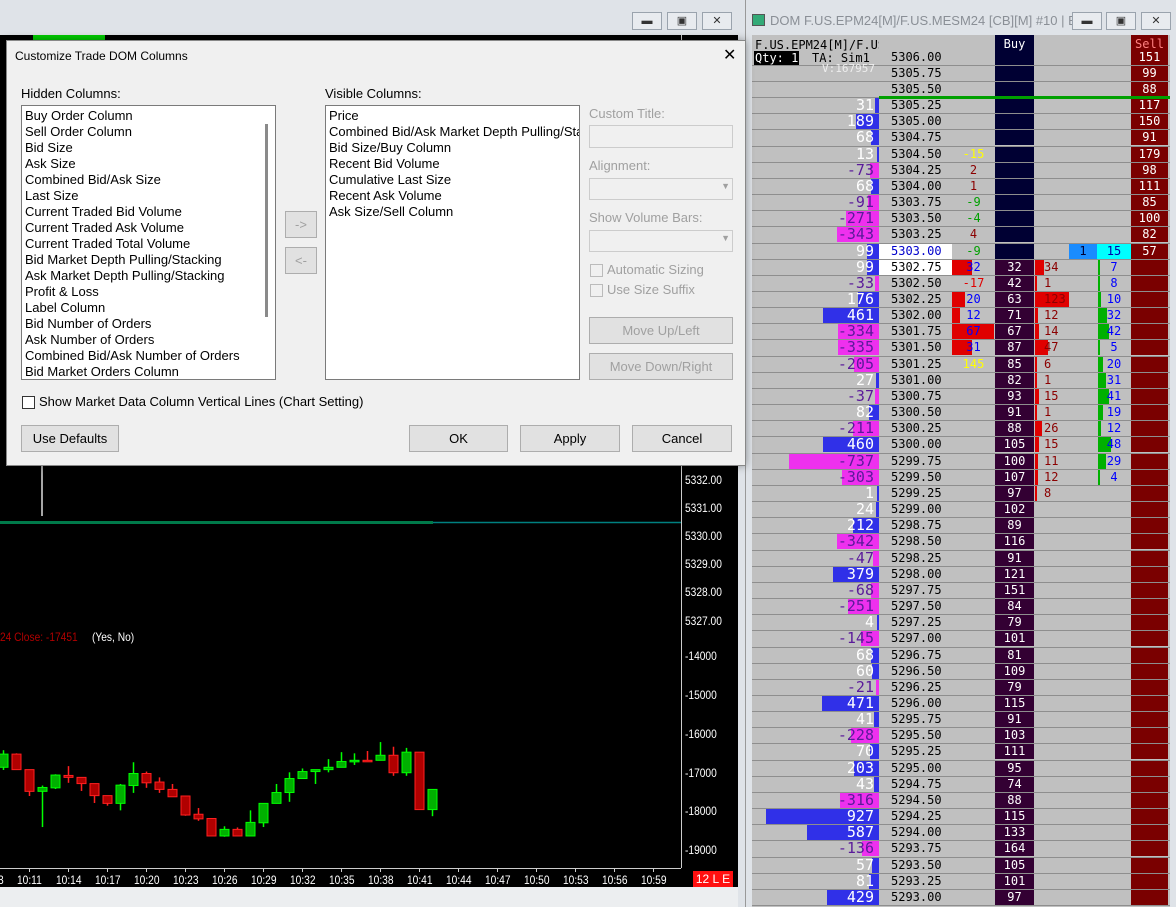 The width and height of the screenshot is (1176, 907). I want to click on price-cell: 5301.00, so click(915, 380).